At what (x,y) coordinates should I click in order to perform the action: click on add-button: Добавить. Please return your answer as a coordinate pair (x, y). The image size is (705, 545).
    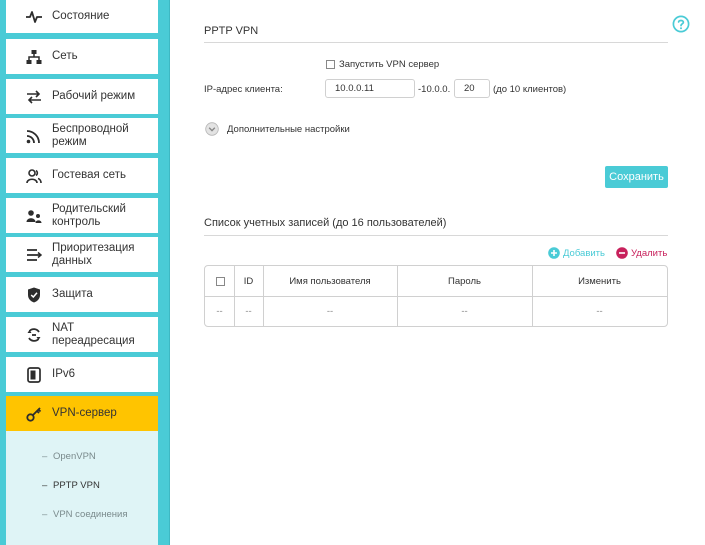
    Looking at the image, I should click on (576, 253).